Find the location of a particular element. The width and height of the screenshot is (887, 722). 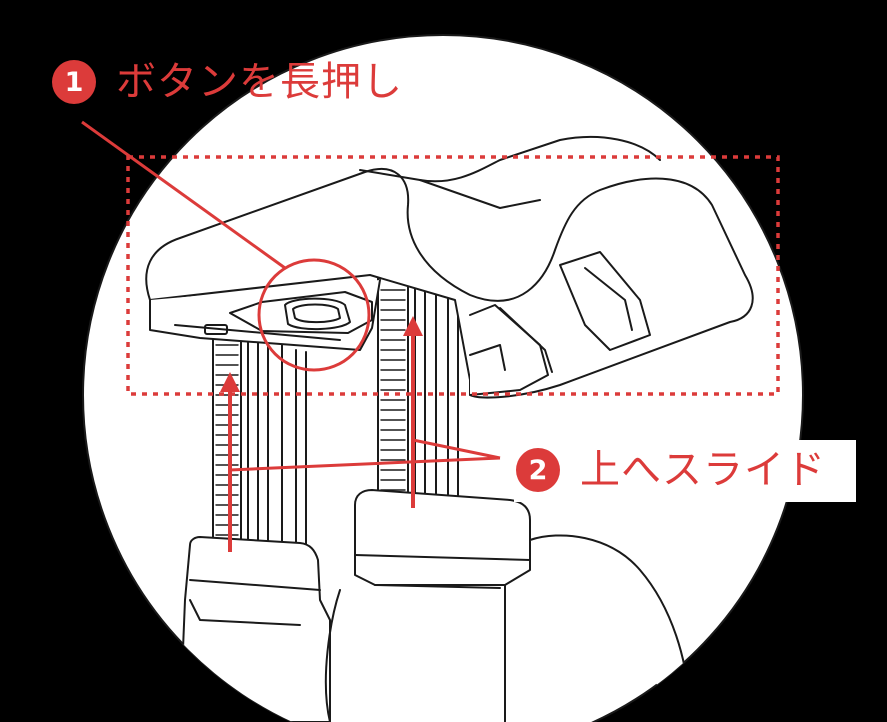

callout-step-1: 1 ボタンを長押し is located at coordinates (227, 82).